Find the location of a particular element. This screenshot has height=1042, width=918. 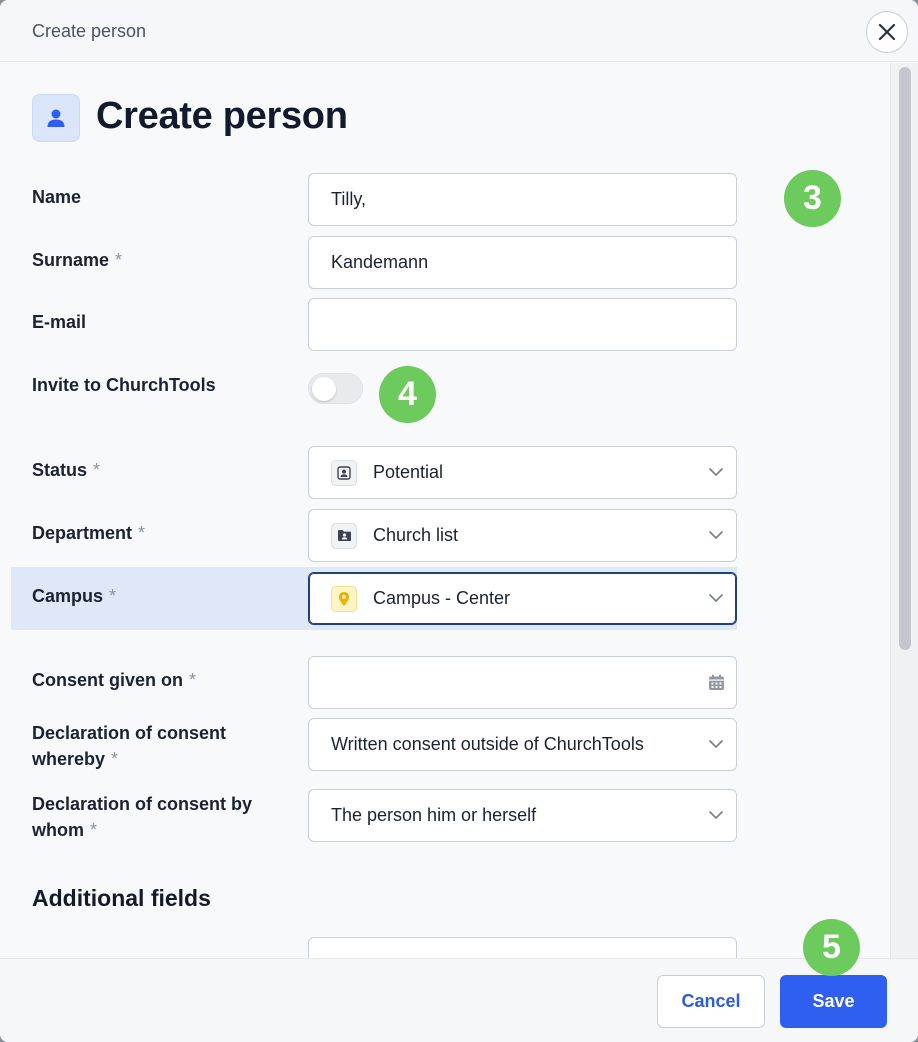

name-input: Tilly, is located at coordinates (522, 199).